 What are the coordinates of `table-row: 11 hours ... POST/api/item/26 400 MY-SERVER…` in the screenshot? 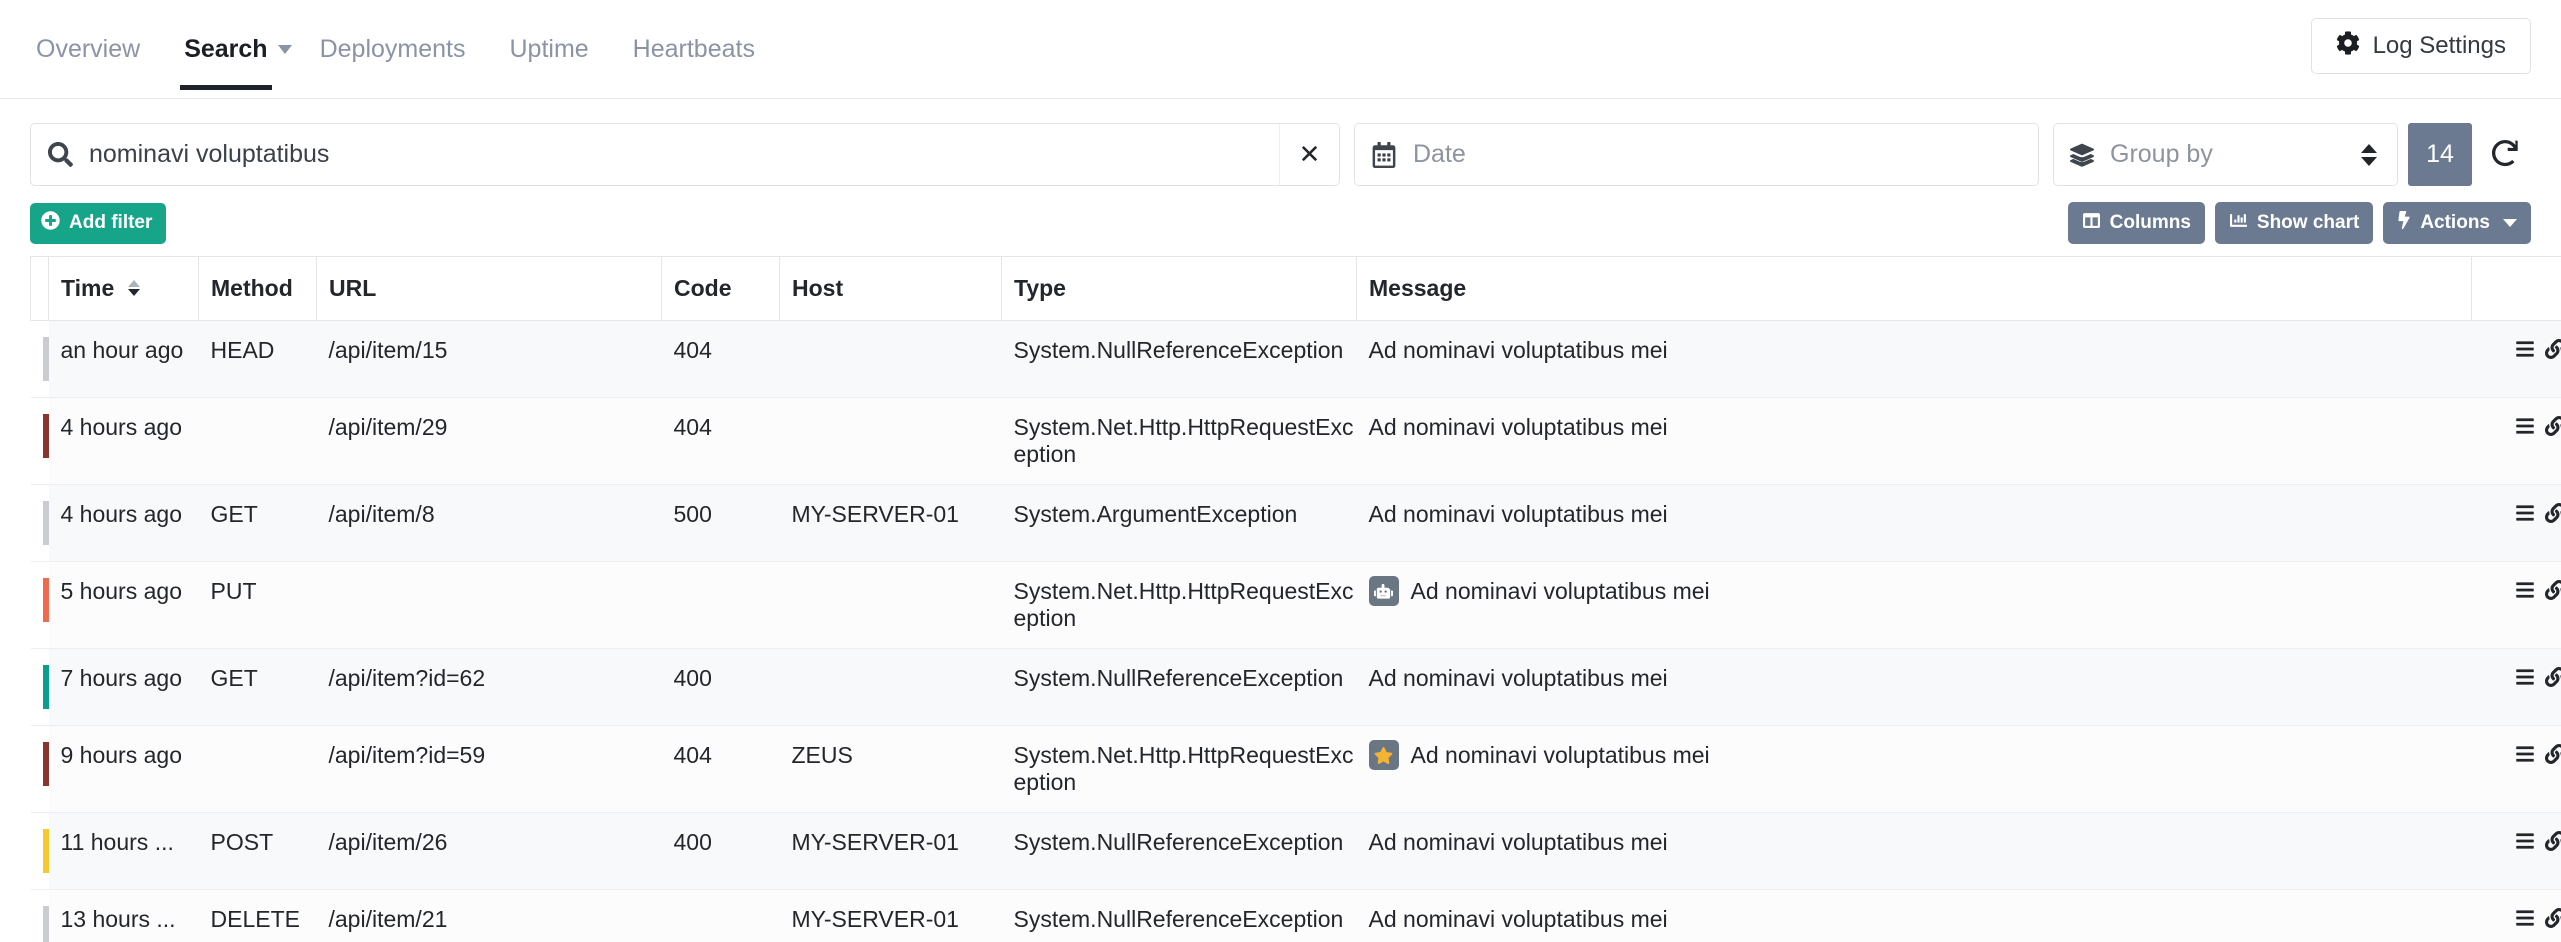 It's located at (1295, 851).